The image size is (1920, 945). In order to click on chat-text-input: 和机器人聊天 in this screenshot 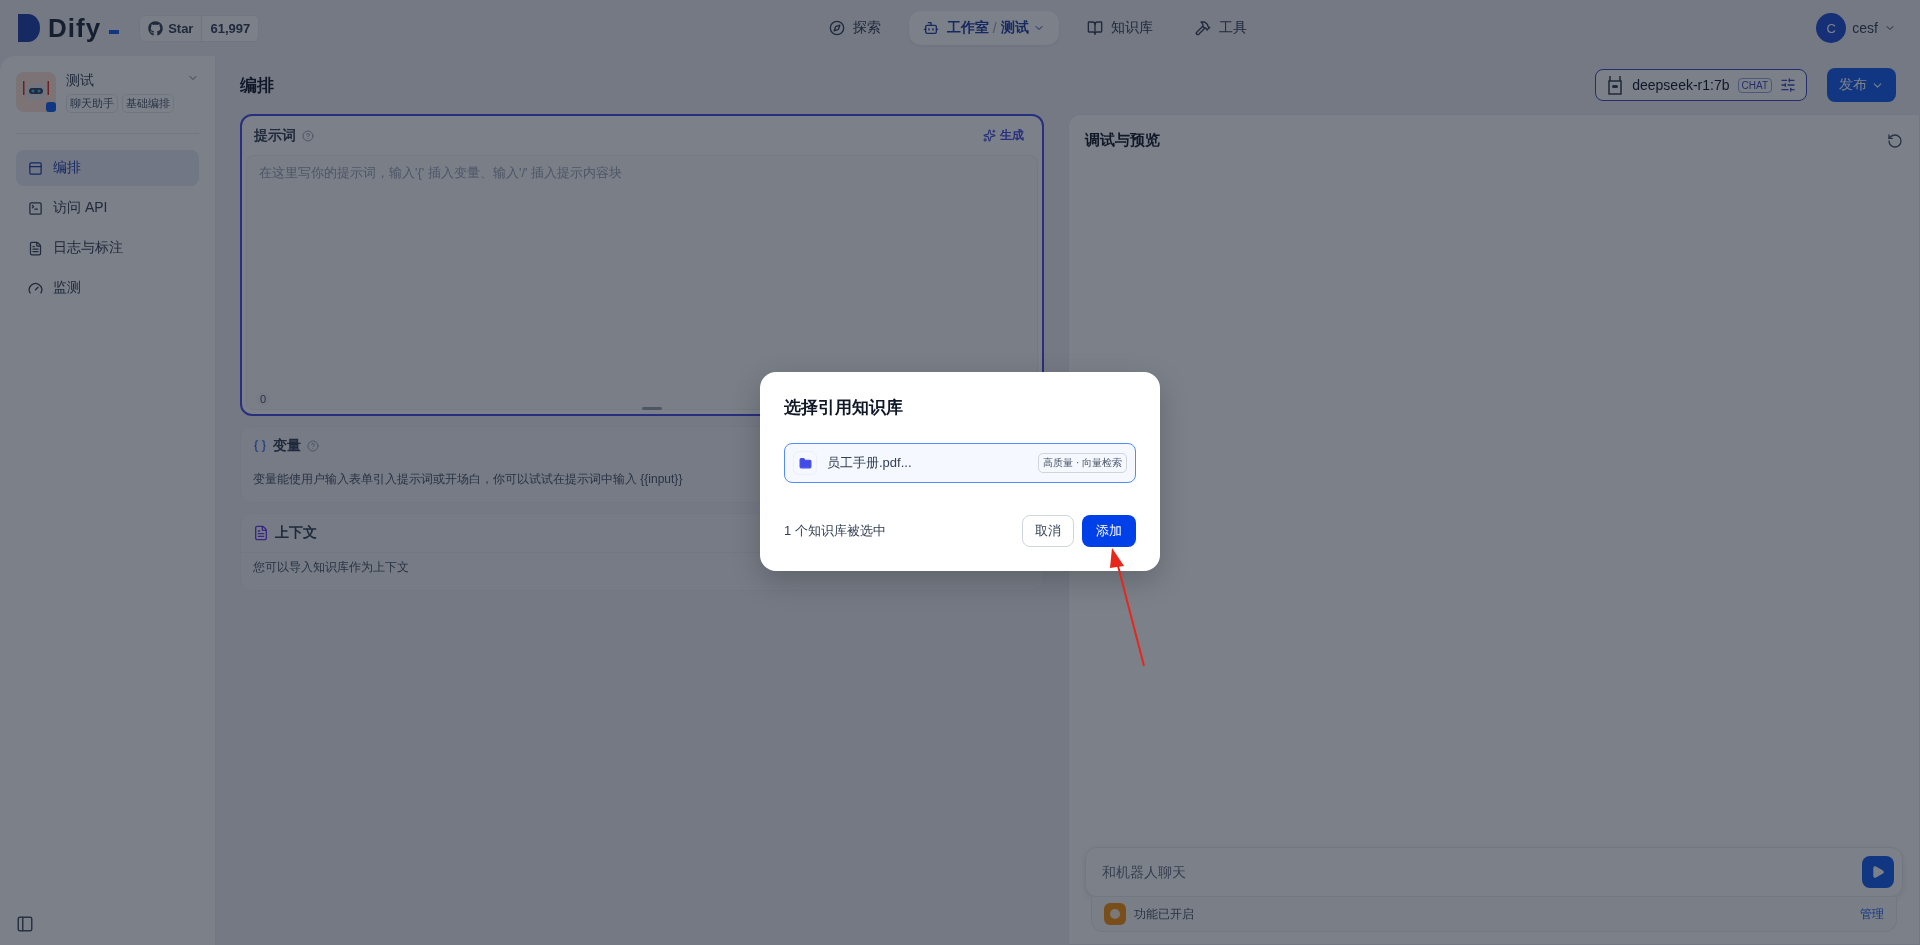, I will do `click(1481, 872)`.